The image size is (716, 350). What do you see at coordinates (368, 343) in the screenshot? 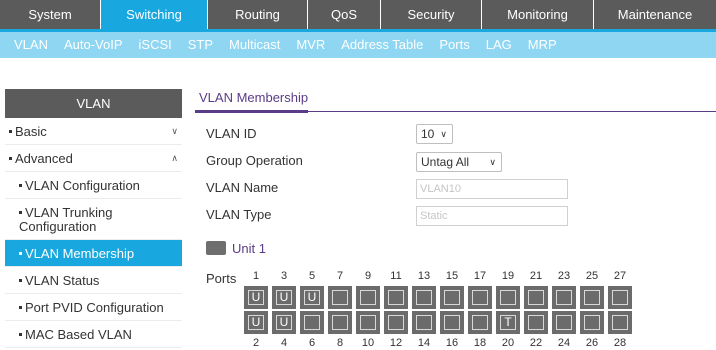
I see `port-number-label: 10` at bounding box center [368, 343].